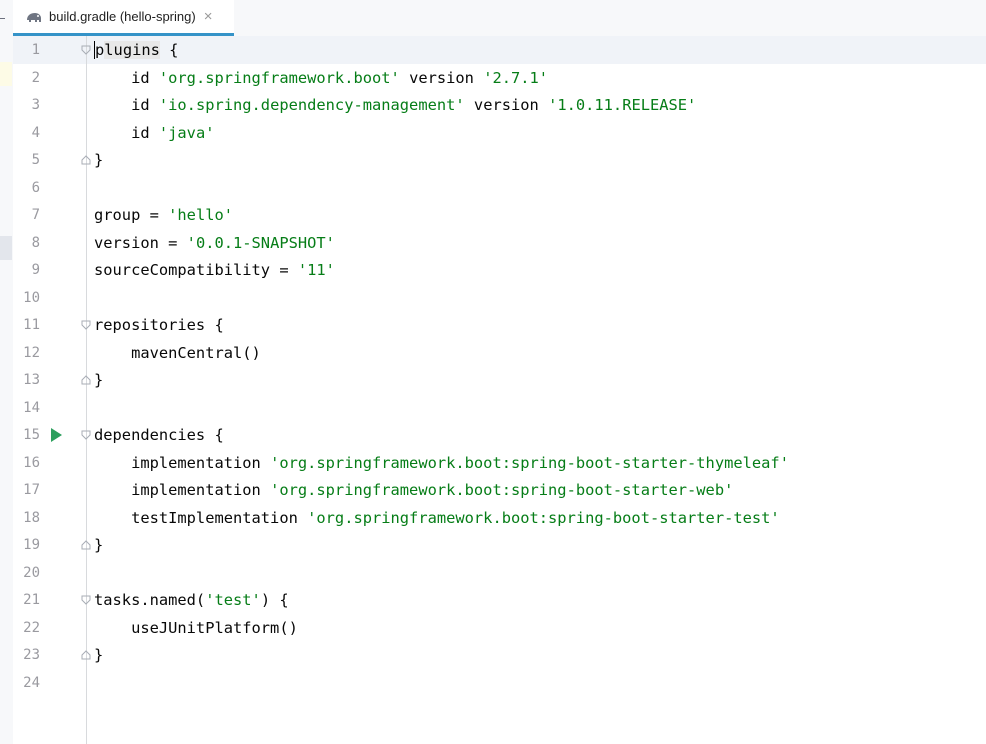 The width and height of the screenshot is (986, 744). Describe the element at coordinates (260, 242) in the screenshot. I see `string-token: '0.0.1-SNAPSHOT'` at that location.